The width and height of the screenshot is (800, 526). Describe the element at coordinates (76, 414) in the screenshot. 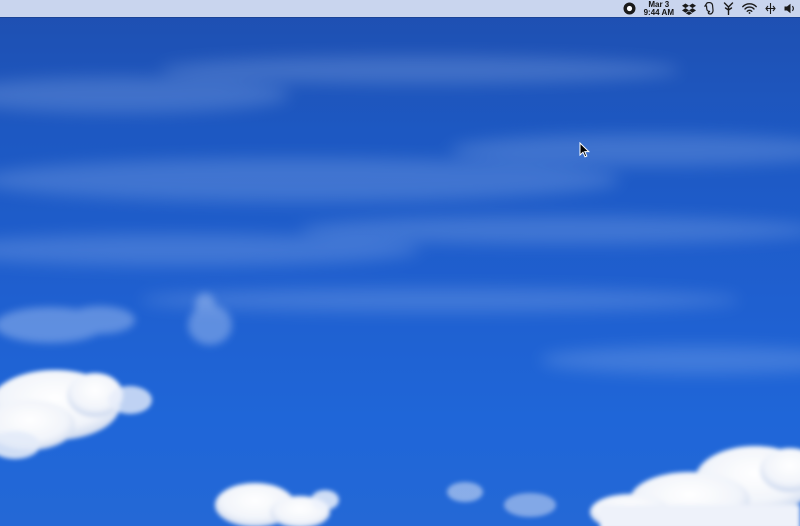

I see `cloud-left` at that location.